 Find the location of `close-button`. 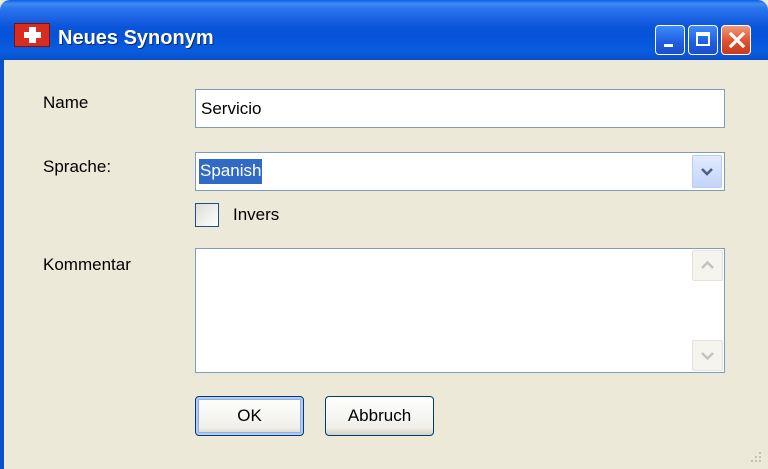

close-button is located at coordinates (736, 40).